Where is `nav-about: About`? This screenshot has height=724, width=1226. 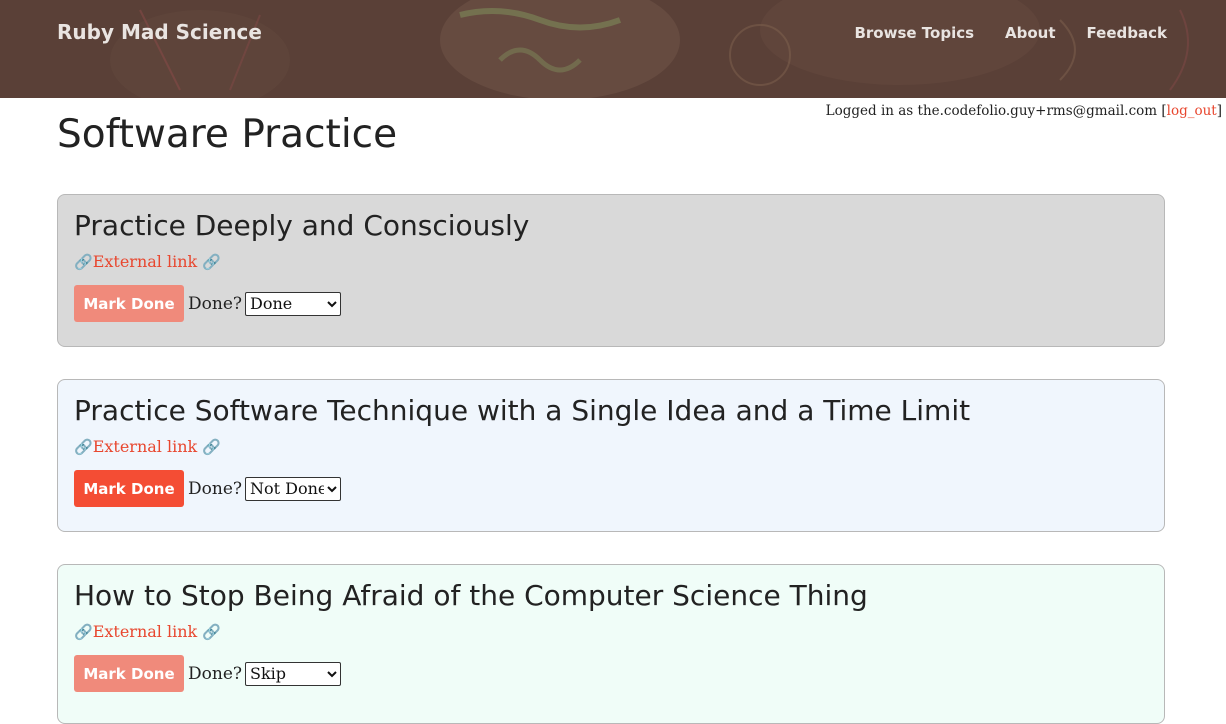
nav-about: About is located at coordinates (1030, 33).